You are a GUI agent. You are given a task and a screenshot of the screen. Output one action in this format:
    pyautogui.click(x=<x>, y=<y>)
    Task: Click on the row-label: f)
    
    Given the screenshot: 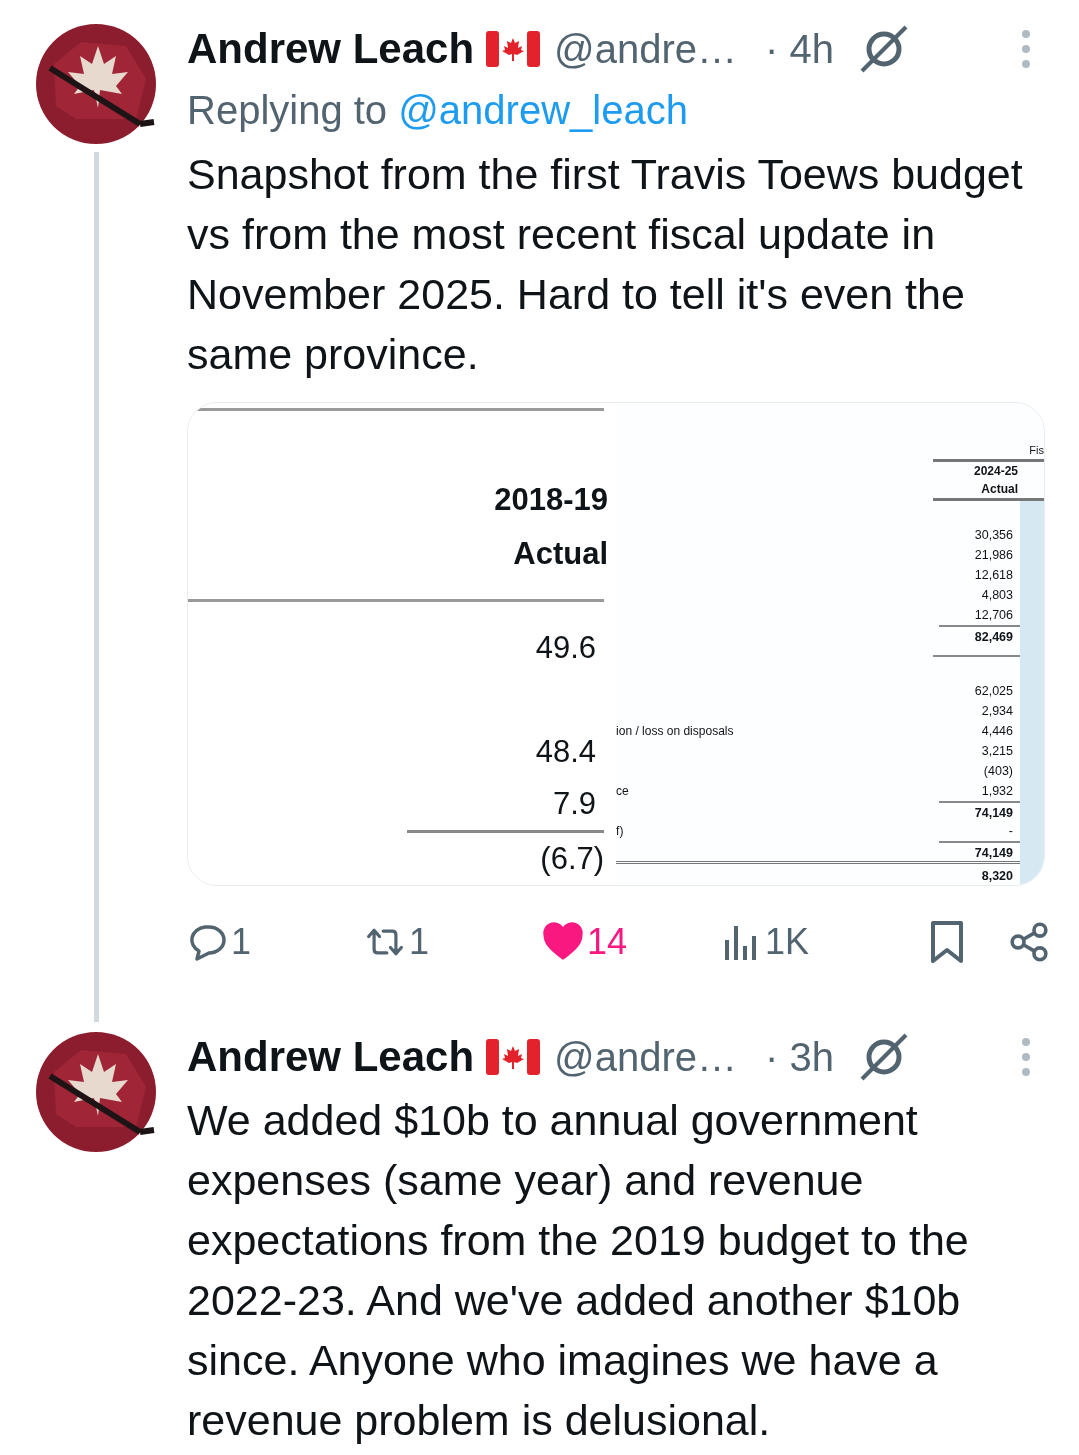 What is the action you would take?
    pyautogui.click(x=620, y=831)
    